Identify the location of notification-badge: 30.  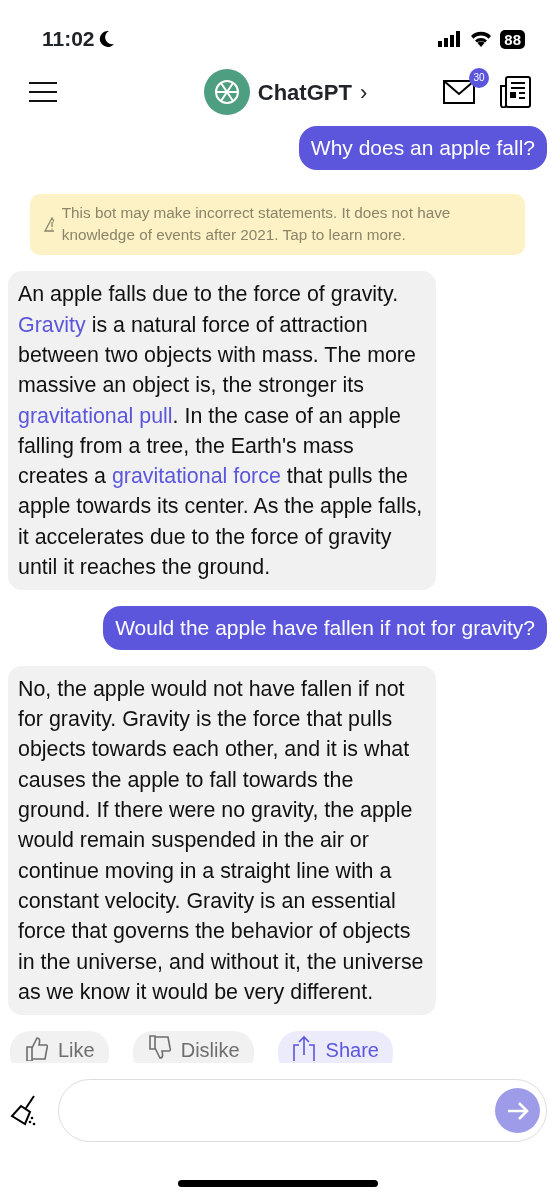
(479, 77).